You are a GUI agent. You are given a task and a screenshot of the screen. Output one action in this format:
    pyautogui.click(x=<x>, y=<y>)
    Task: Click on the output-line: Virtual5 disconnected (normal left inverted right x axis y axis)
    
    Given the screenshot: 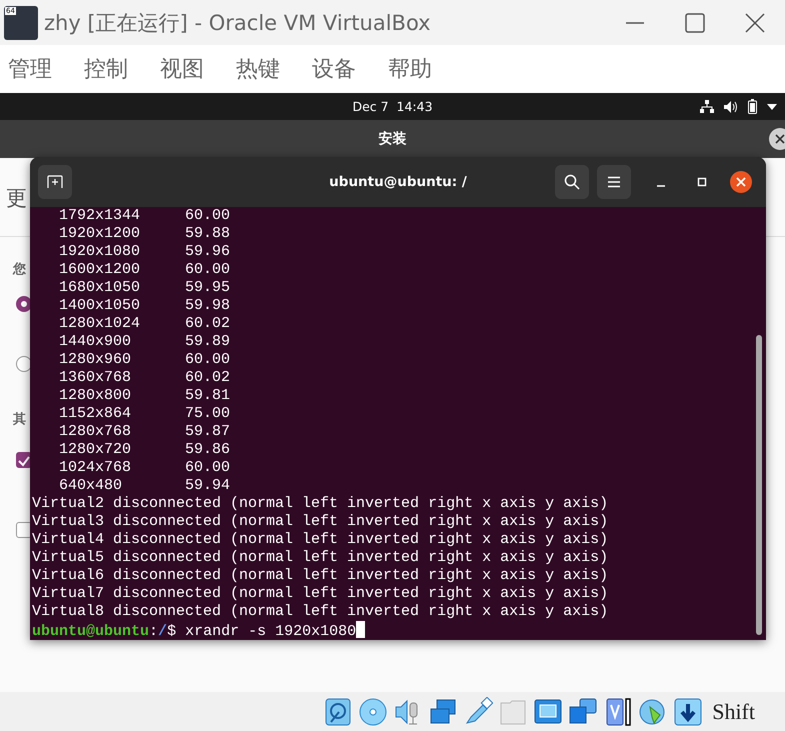 What is the action you would take?
    pyautogui.click(x=321, y=558)
    